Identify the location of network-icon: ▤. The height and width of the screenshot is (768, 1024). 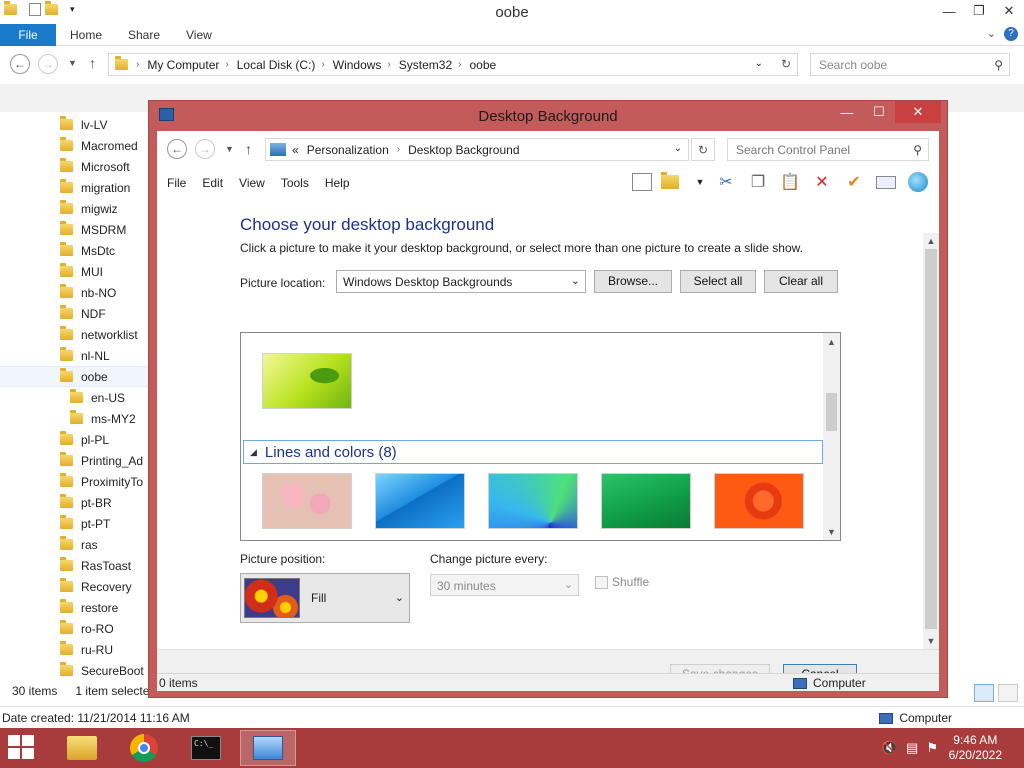
(912, 748).